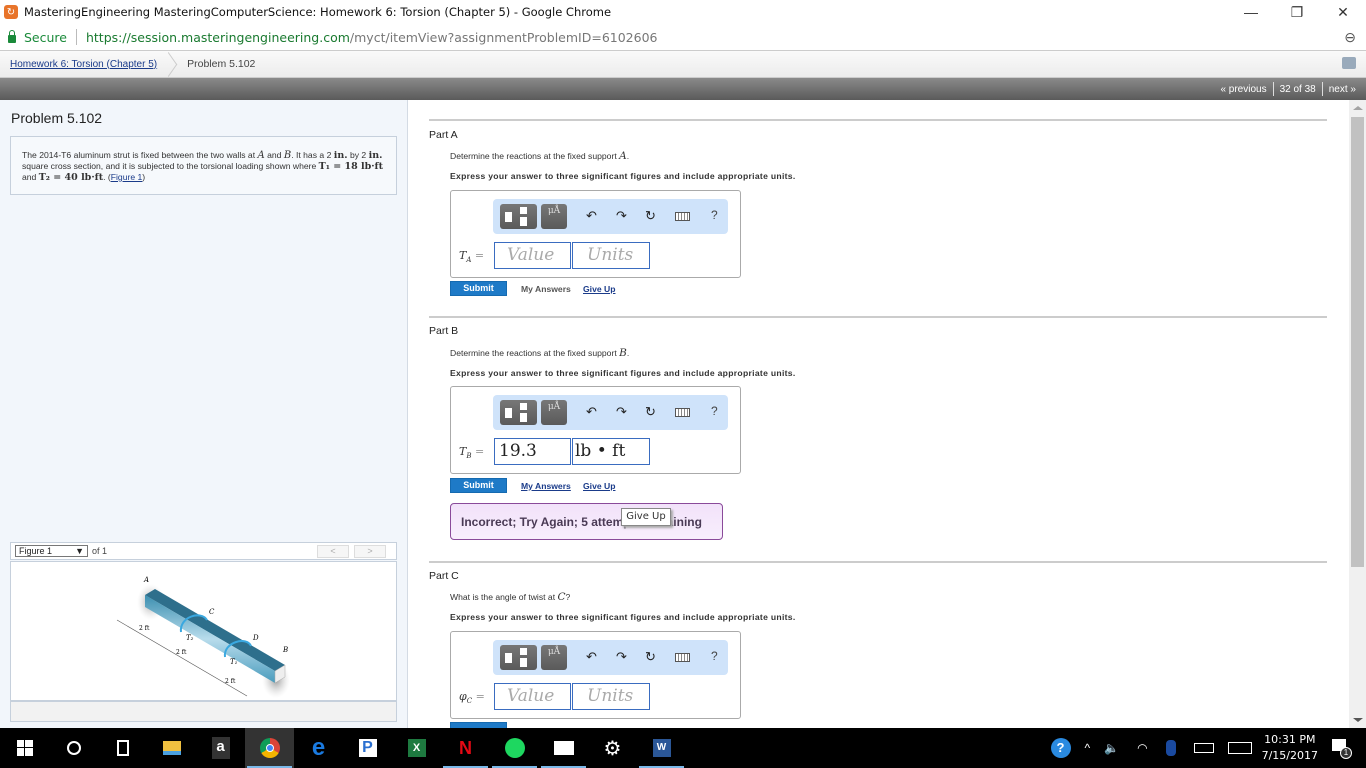 The width and height of the screenshot is (1366, 768). Describe the element at coordinates (51, 551) in the screenshot. I see `figure-select: Figure 1 ▼` at that location.